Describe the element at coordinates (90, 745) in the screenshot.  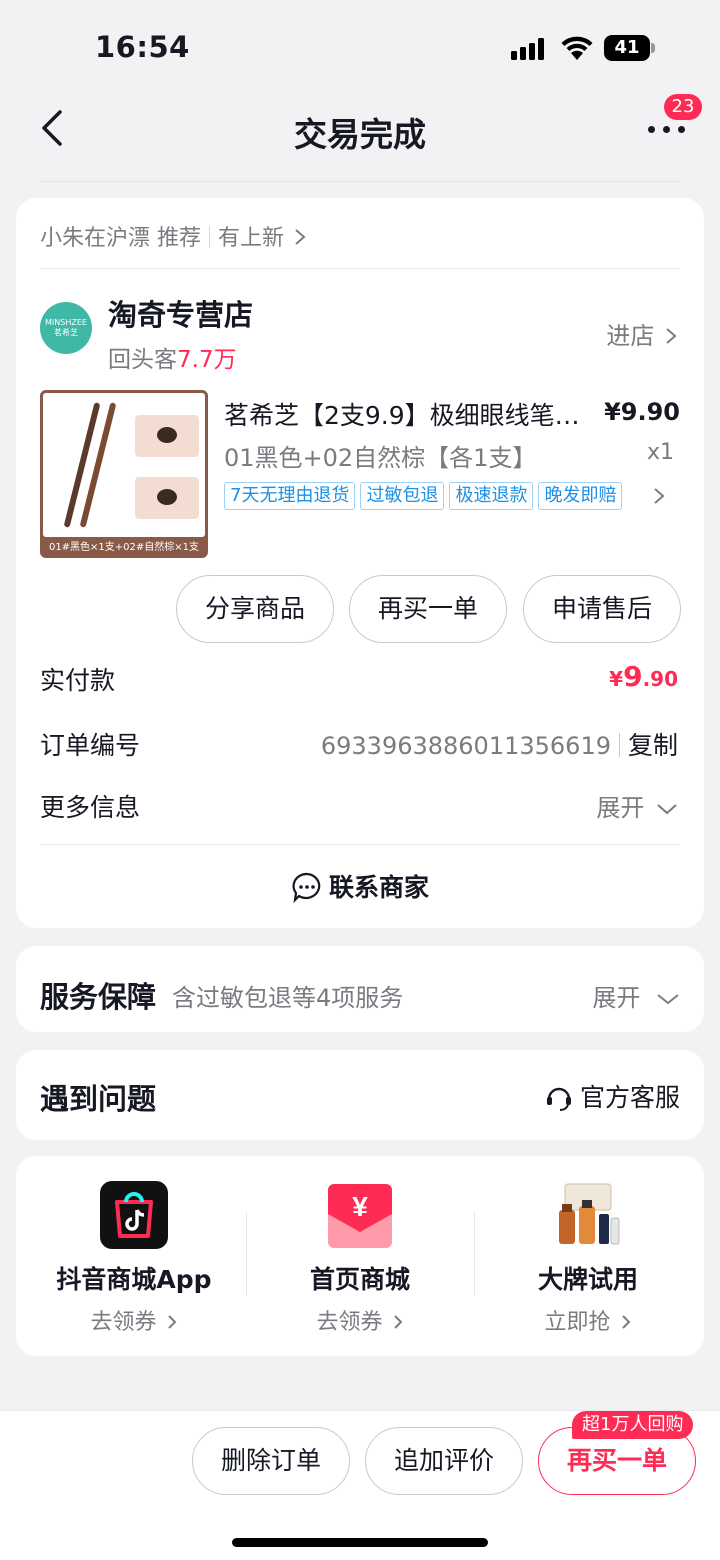
I see `order-number-label: 订单编号` at that location.